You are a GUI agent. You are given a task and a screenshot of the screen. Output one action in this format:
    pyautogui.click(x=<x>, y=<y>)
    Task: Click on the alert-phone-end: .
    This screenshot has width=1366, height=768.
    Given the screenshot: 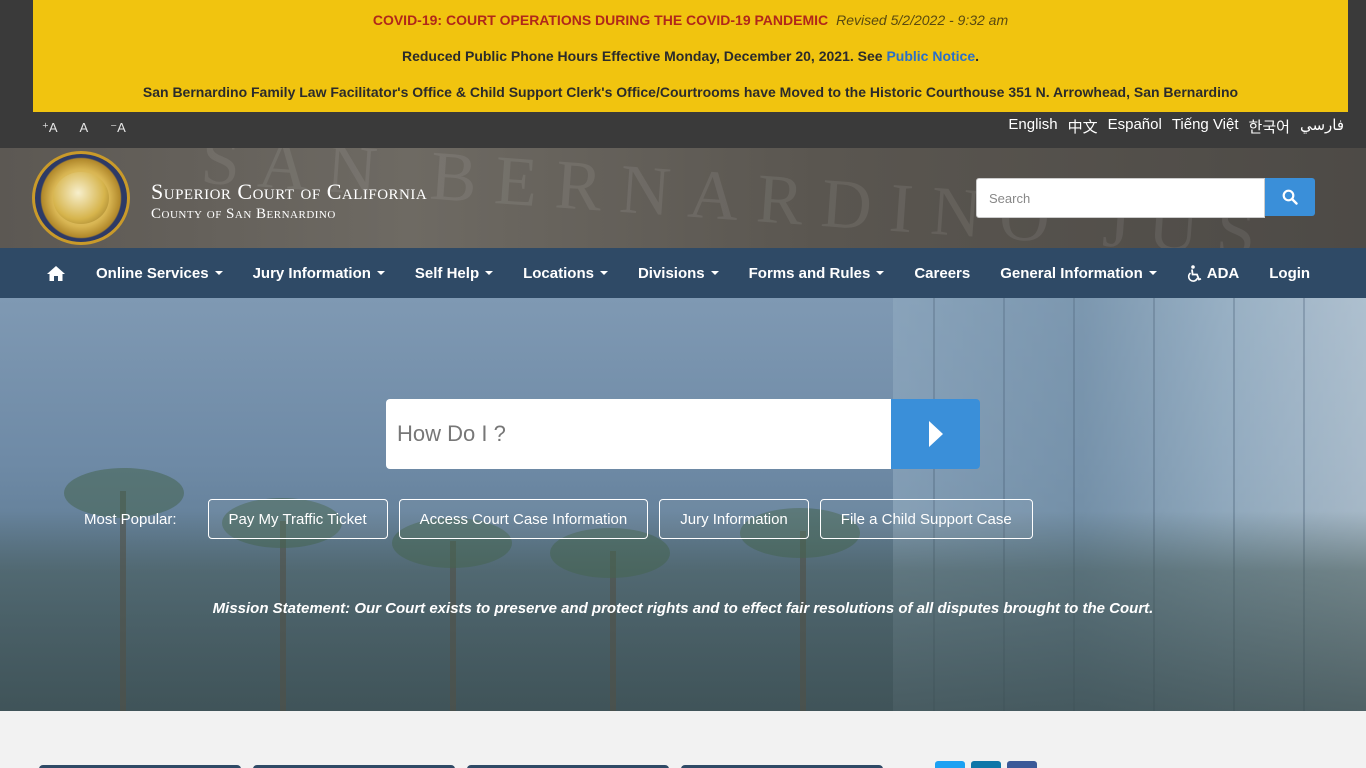 What is the action you would take?
    pyautogui.click(x=977, y=56)
    